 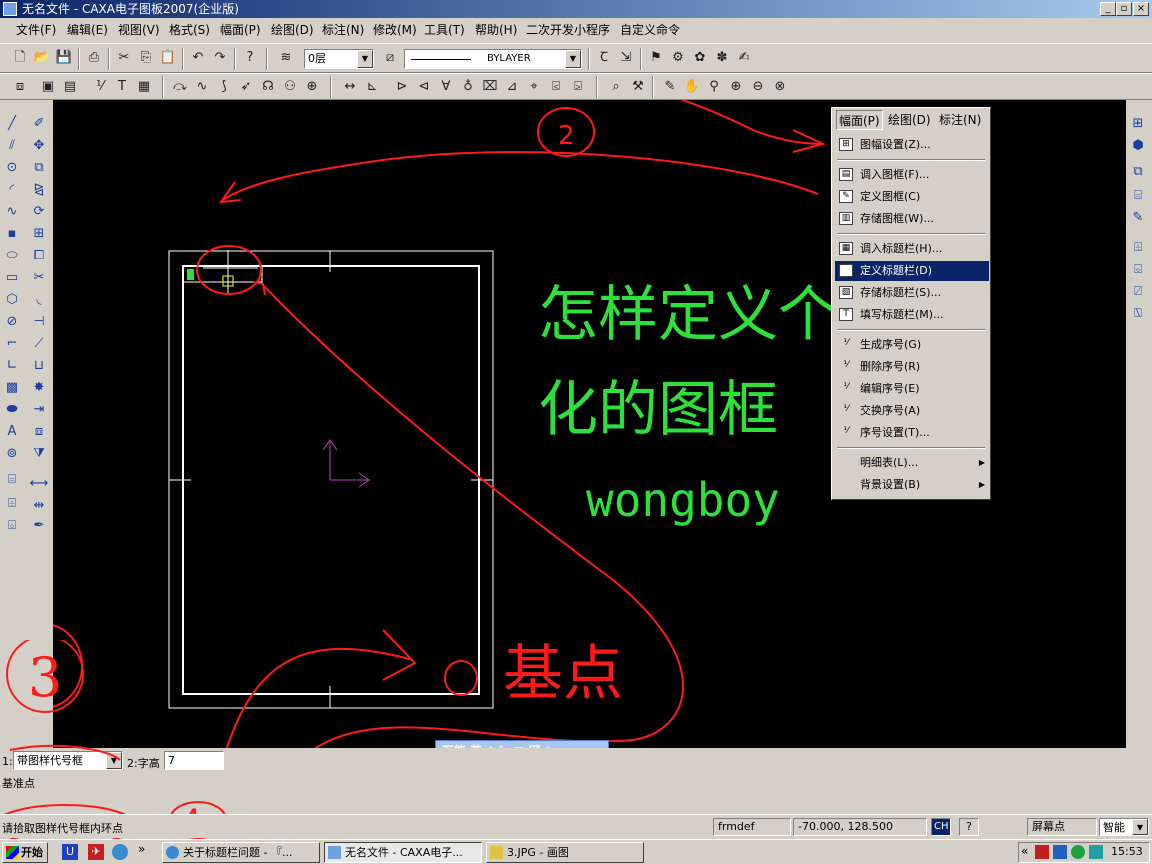 What do you see at coordinates (189, 30) in the screenshot?
I see `menu-format: 格式(S)` at bounding box center [189, 30].